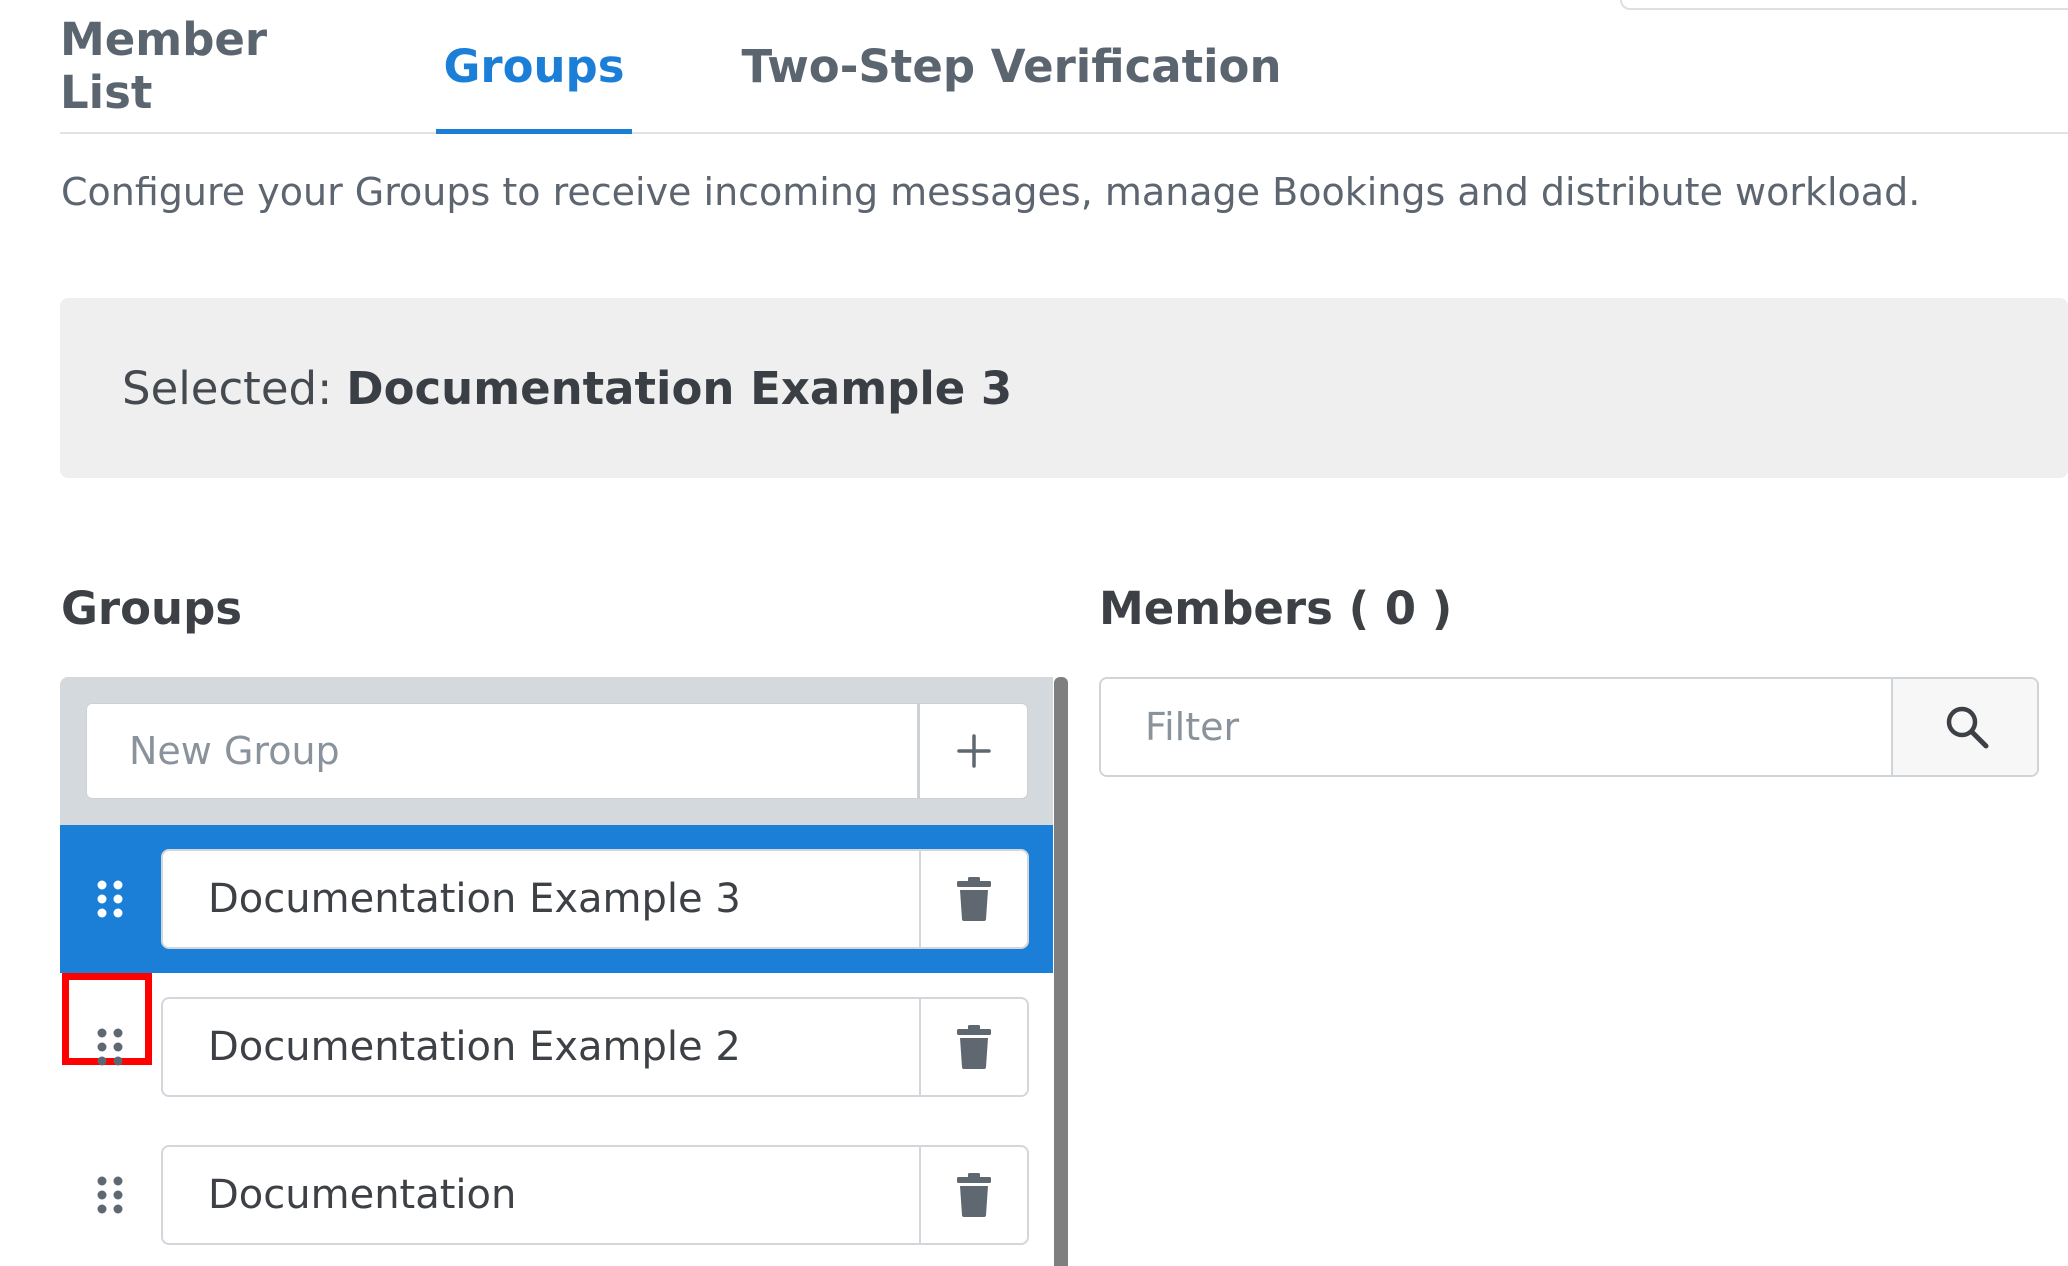  Describe the element at coordinates (1276, 608) in the screenshot. I see `members-heading: Members ( 0 )` at that location.